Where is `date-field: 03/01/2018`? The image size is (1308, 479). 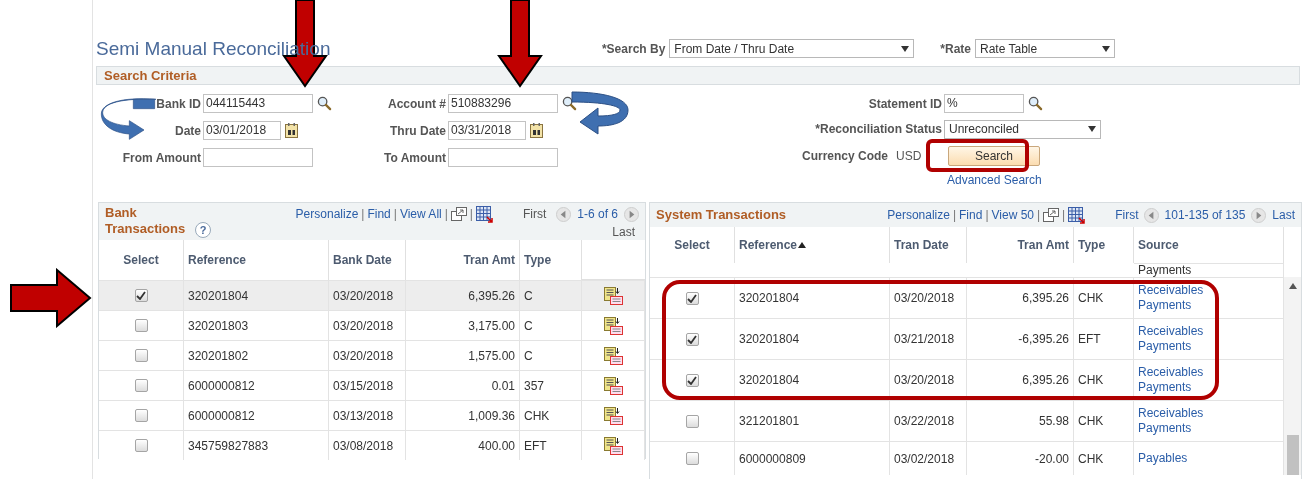 date-field: 03/01/2018 is located at coordinates (242, 130).